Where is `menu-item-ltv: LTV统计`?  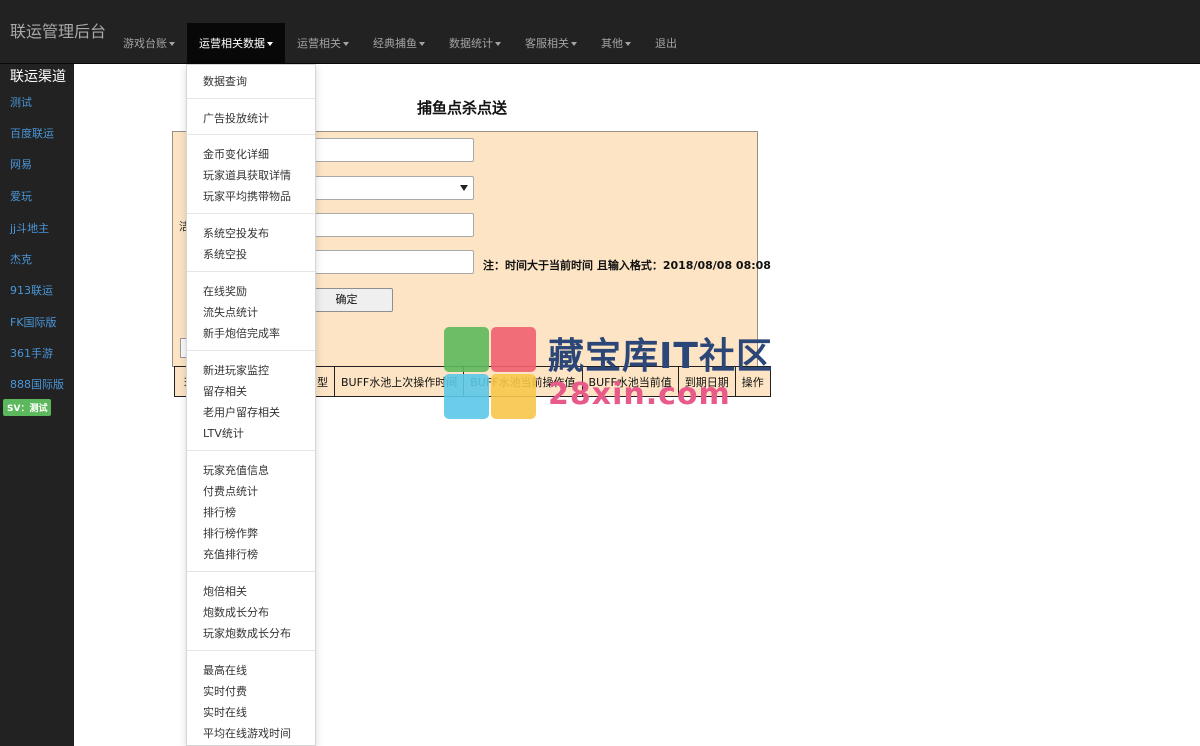 menu-item-ltv: LTV统计 is located at coordinates (223, 433).